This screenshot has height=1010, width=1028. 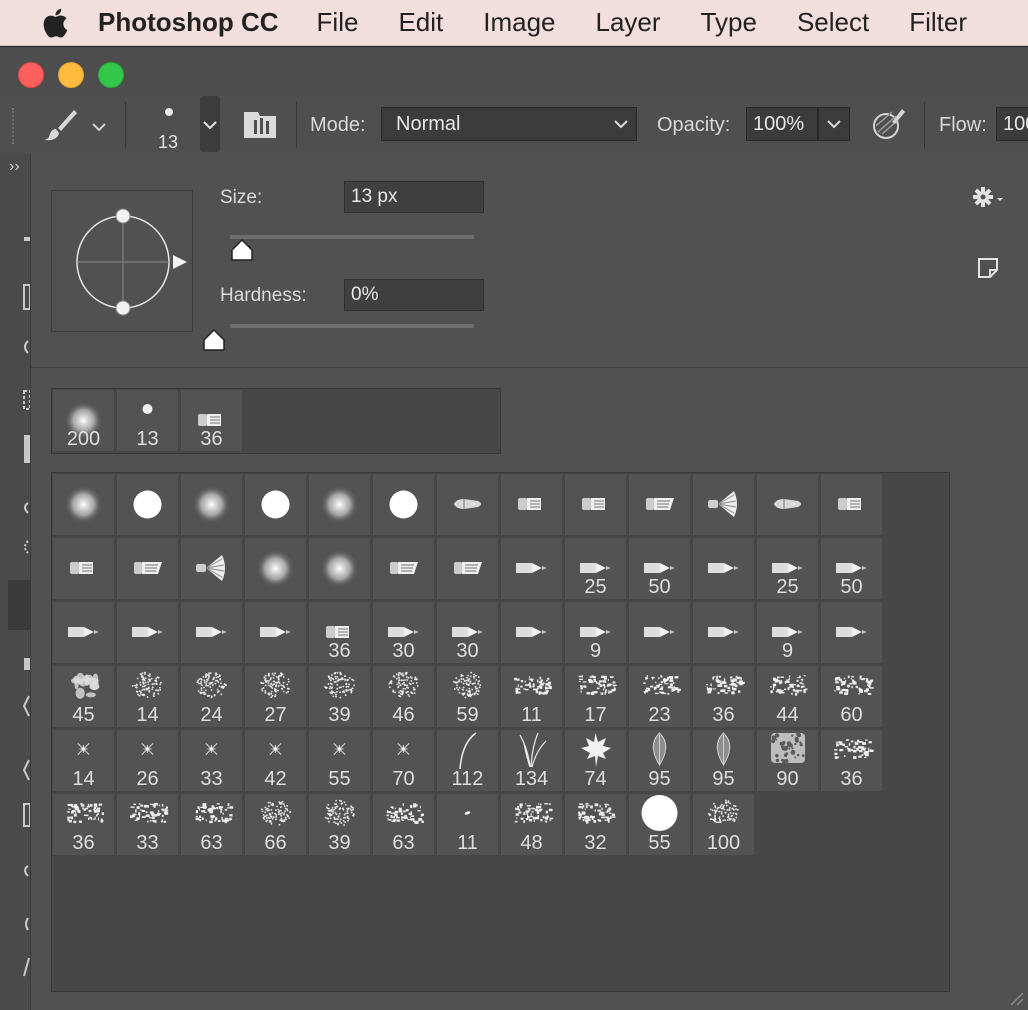 I want to click on brush-preset: 59, so click(x=467, y=696).